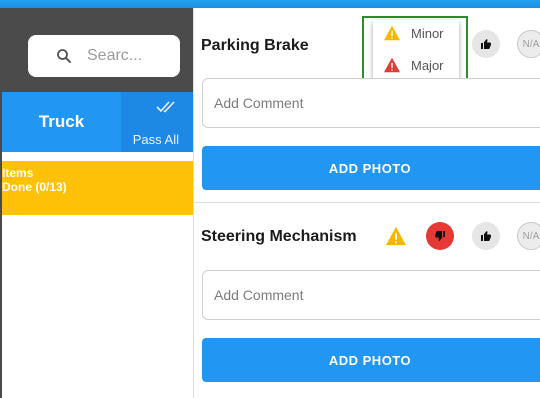 The image size is (540, 398). Describe the element at coordinates (427, 33) in the screenshot. I see `minor-label: Minor` at that location.